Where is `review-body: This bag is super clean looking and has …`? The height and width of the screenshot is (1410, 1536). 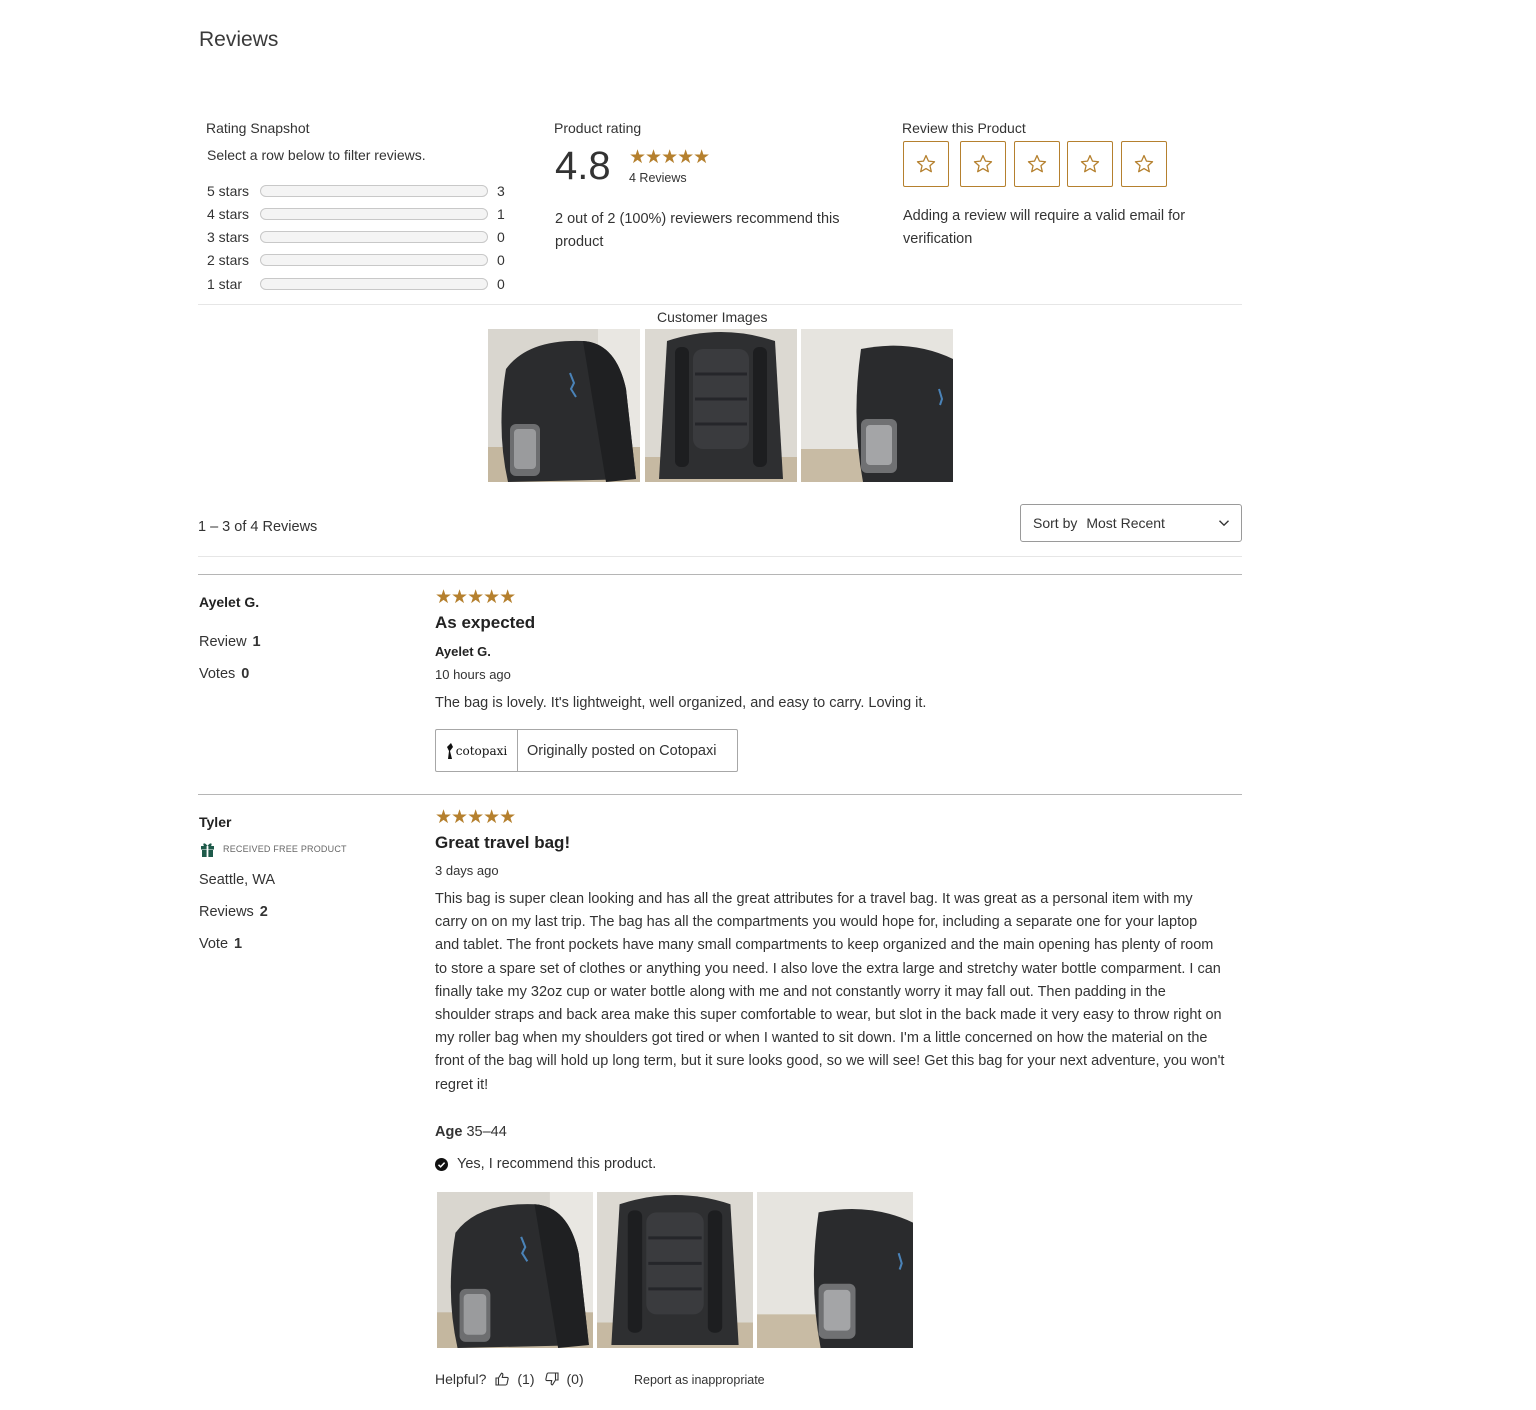 review-body: This bag is super clean looking and has … is located at coordinates (830, 992).